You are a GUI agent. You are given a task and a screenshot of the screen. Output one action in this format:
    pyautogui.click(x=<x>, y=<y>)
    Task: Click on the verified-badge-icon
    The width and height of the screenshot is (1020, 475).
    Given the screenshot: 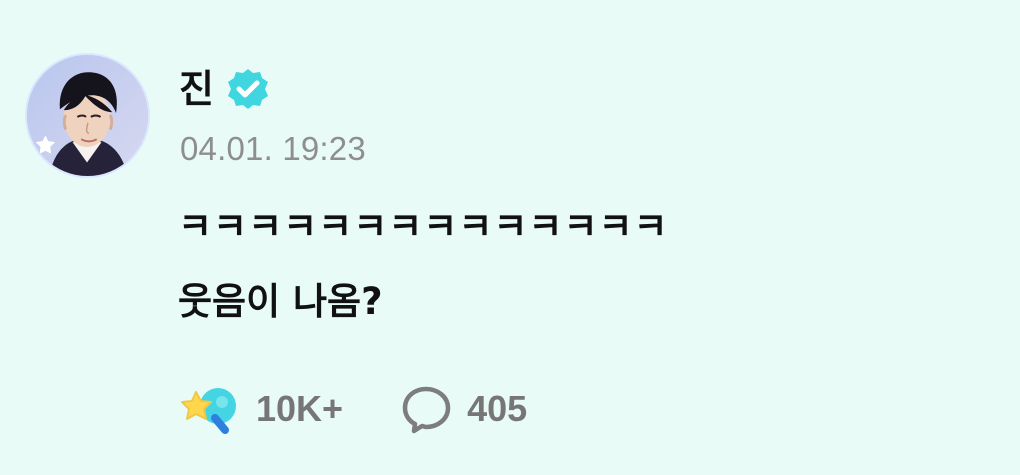 What is the action you would take?
    pyautogui.click(x=247, y=89)
    